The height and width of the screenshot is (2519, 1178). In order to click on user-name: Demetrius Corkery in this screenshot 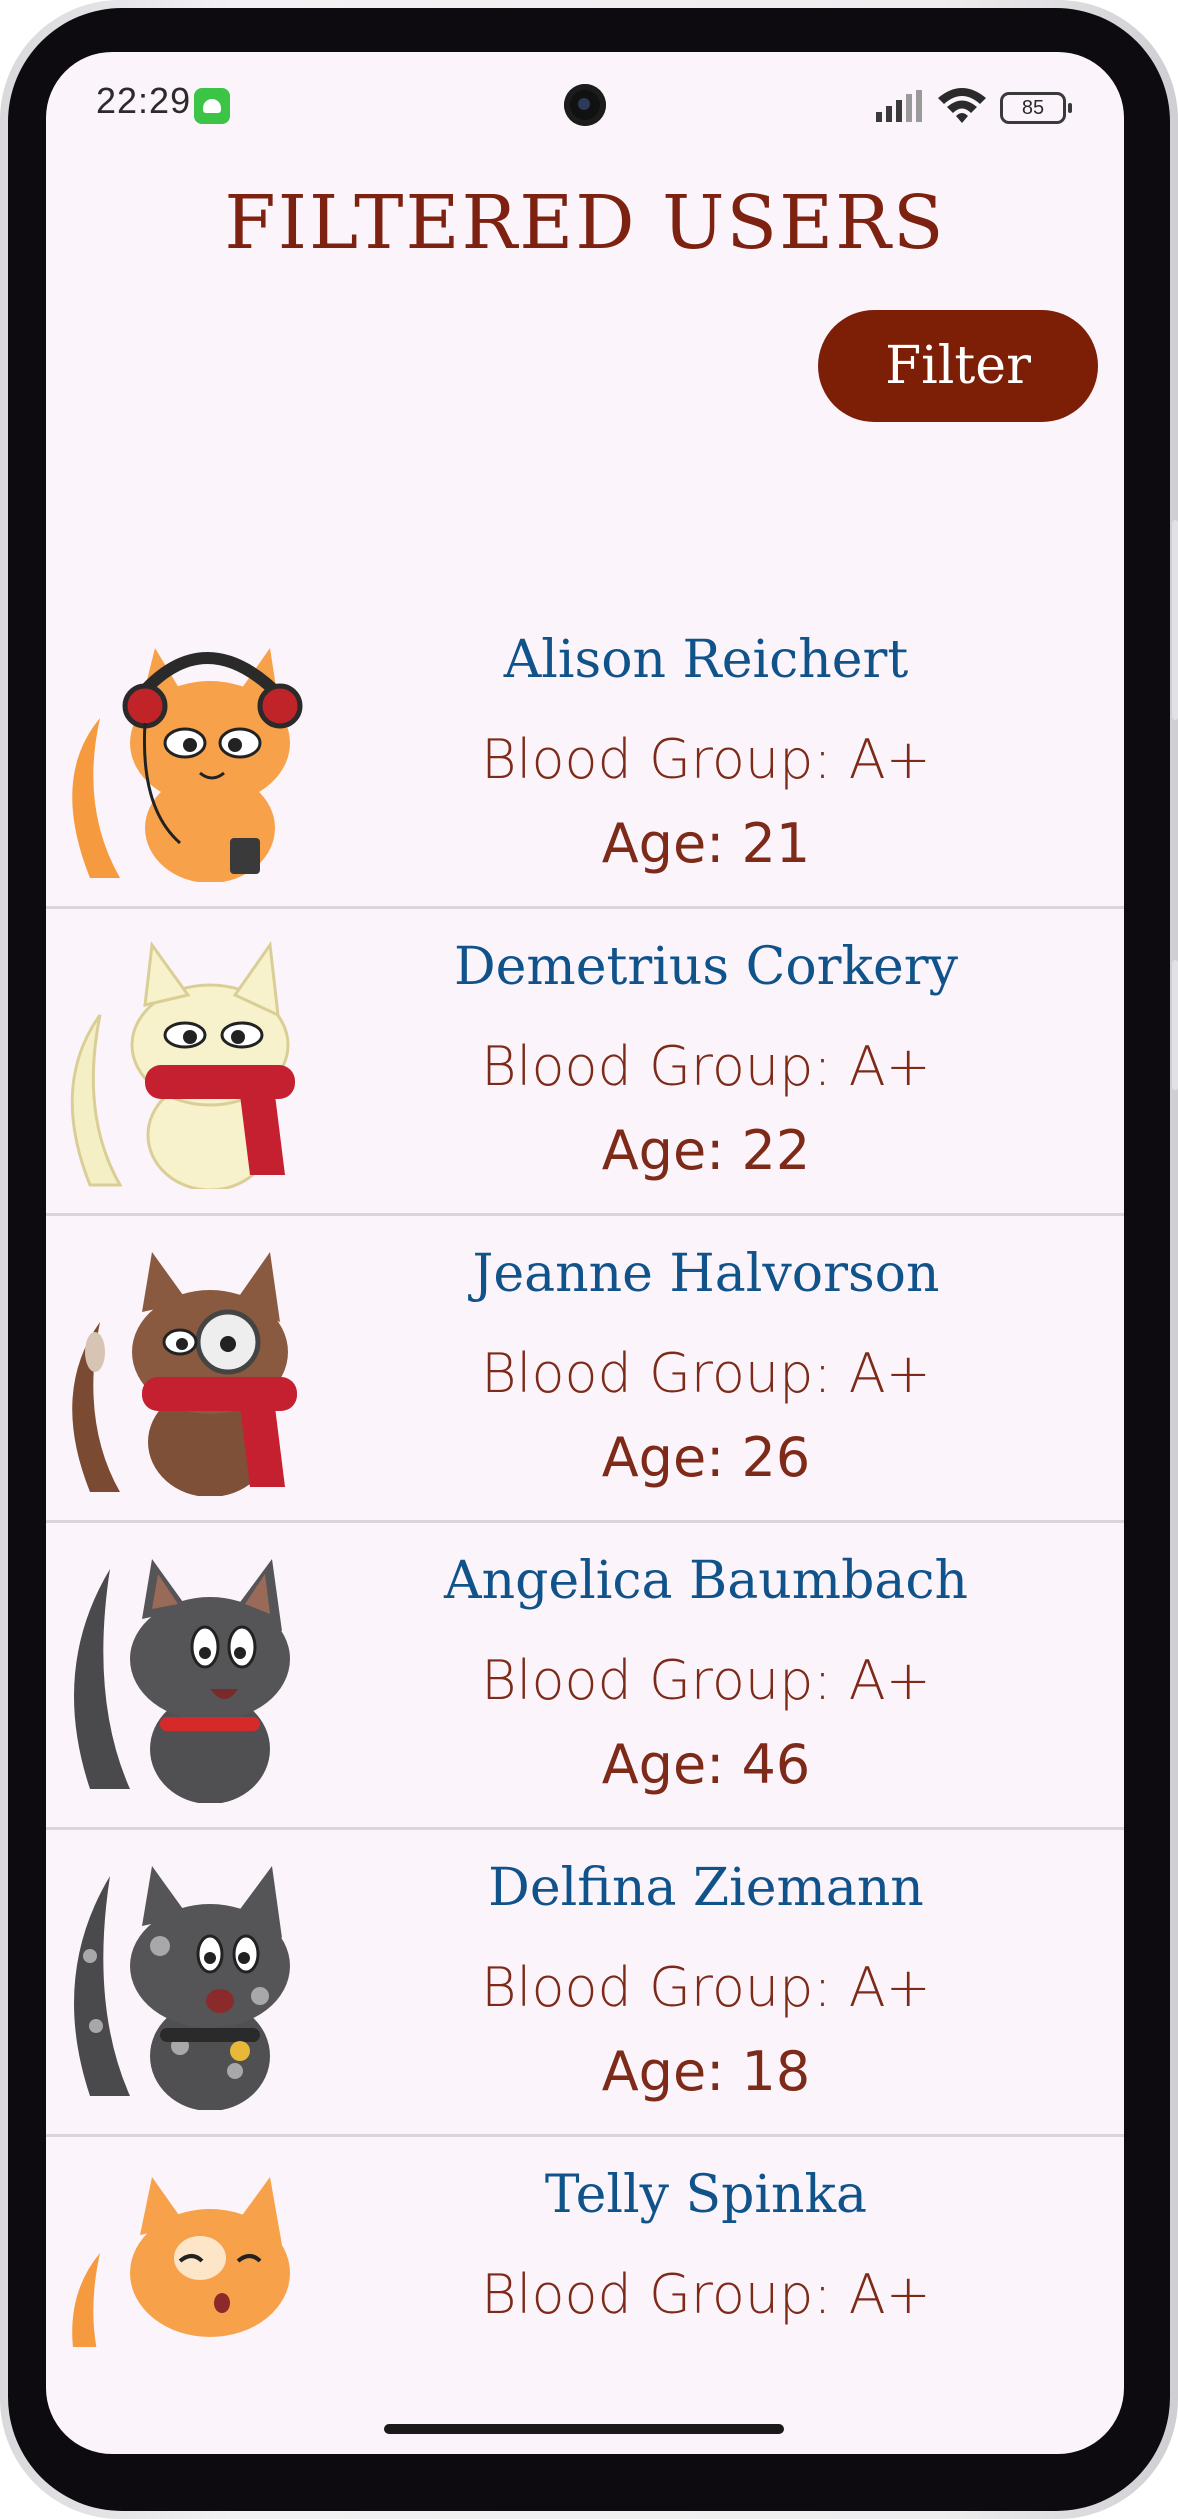, I will do `click(706, 967)`.